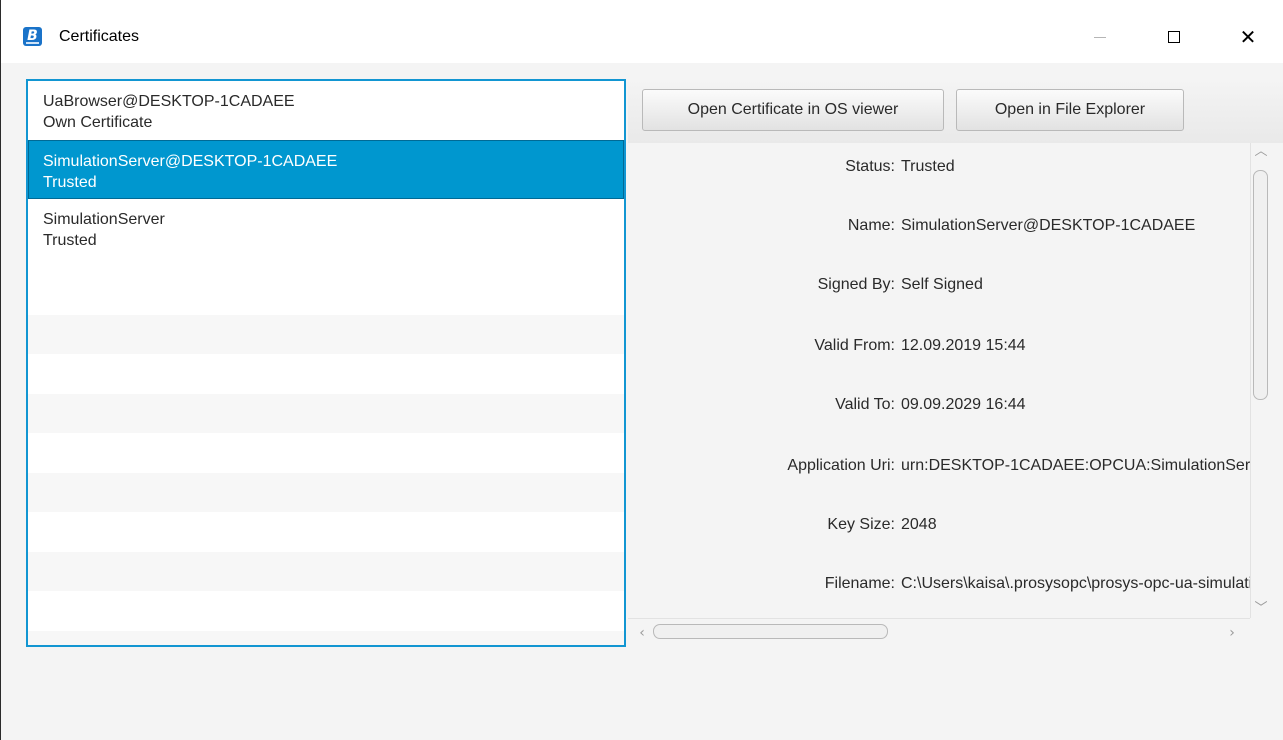  What do you see at coordinates (963, 404) in the screenshot?
I see `detail-value: 09.09.2029 16:44` at bounding box center [963, 404].